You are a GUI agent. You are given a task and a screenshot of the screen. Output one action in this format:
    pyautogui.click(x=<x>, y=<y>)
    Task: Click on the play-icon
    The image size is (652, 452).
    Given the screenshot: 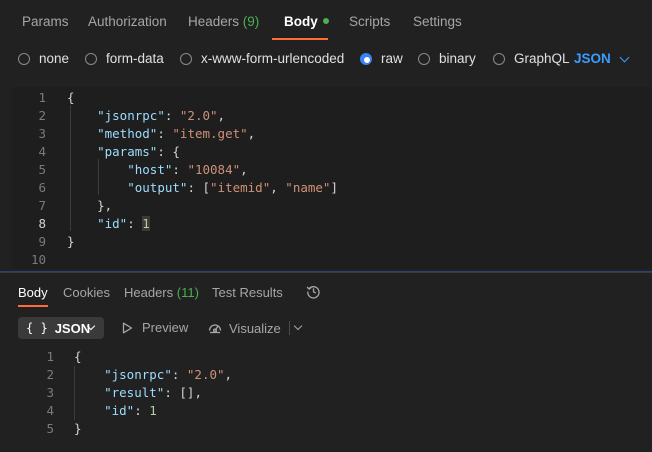 What is the action you would take?
    pyautogui.click(x=127, y=327)
    